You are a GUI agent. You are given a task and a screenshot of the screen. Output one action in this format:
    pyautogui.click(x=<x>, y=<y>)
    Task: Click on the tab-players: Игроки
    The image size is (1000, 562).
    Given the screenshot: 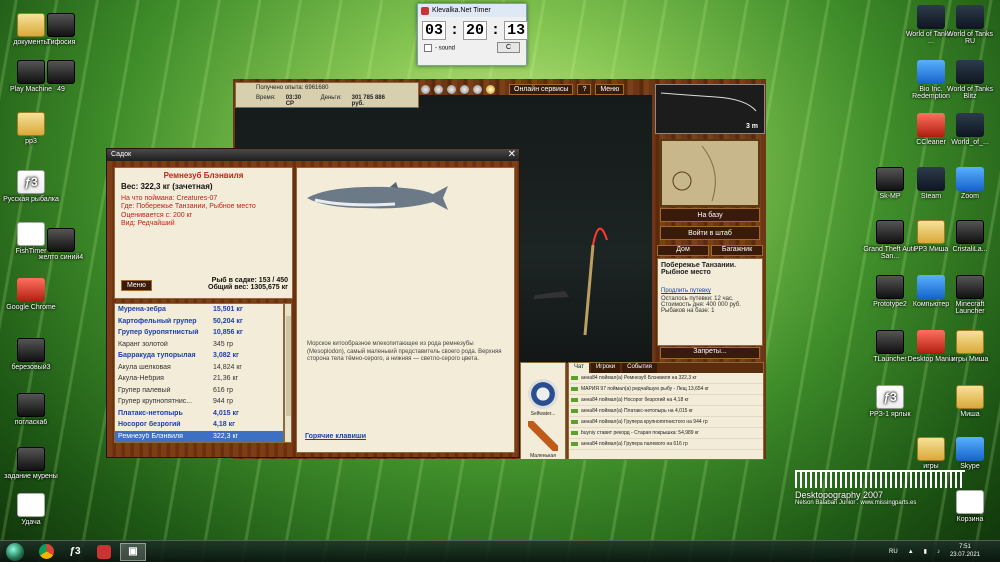 What is the action you would take?
    pyautogui.click(x=605, y=368)
    